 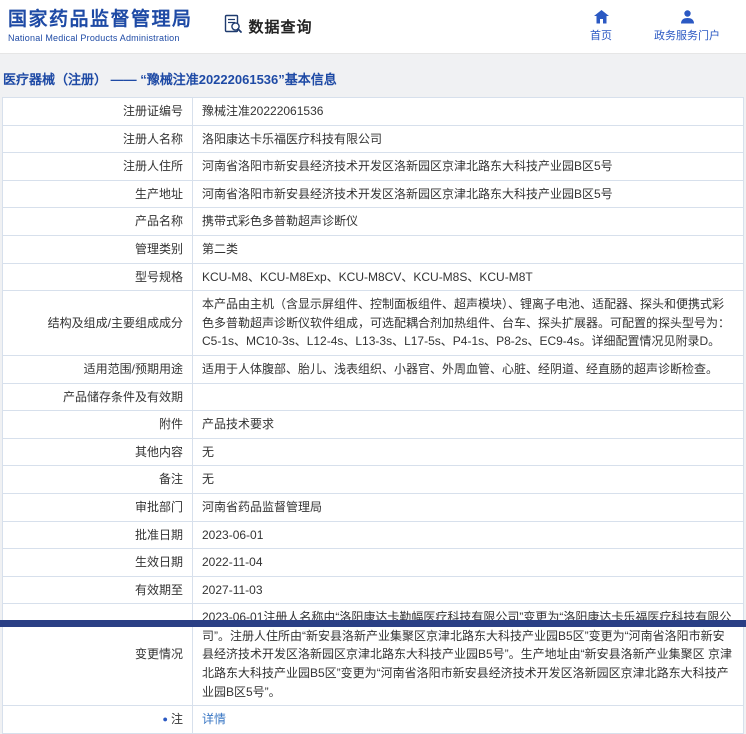 I want to click on table-row: 注册人名称 洛阳康达卡乐福医疗科技有限公司, so click(x=373, y=139).